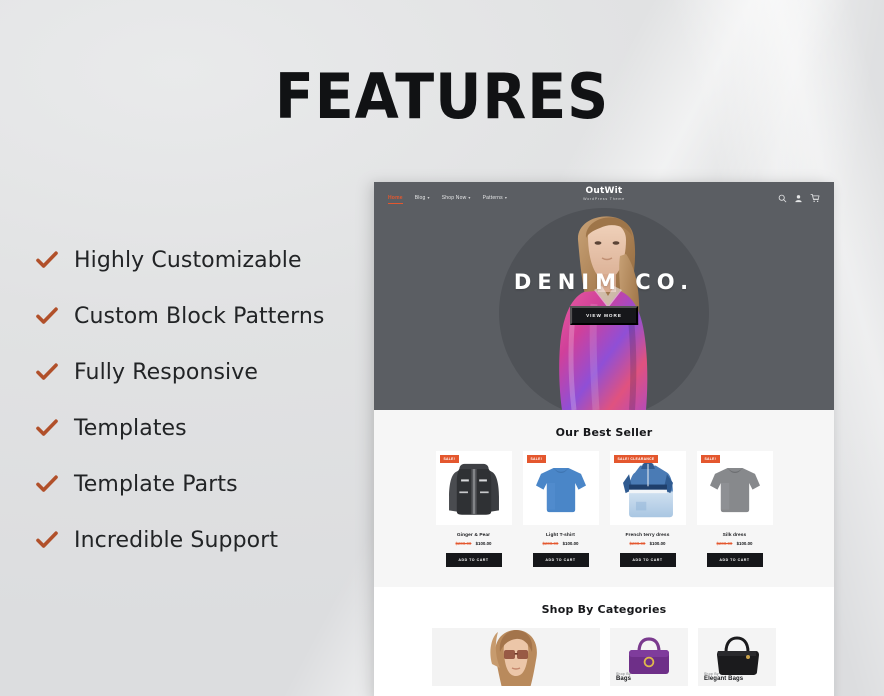 The image size is (884, 696). I want to click on feature-label: Templates, so click(130, 428).